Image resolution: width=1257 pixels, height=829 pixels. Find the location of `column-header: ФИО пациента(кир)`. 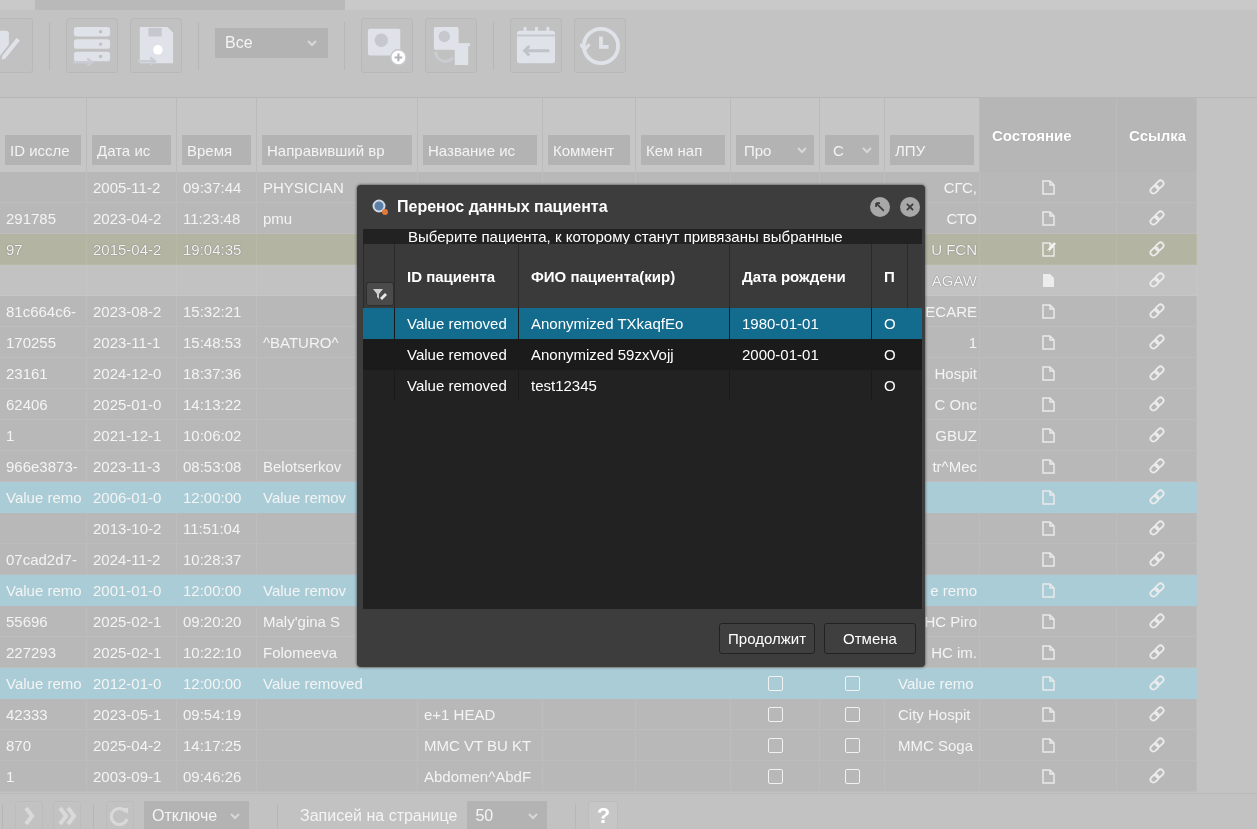

column-header: ФИО пациента(кир) is located at coordinates (603, 276).